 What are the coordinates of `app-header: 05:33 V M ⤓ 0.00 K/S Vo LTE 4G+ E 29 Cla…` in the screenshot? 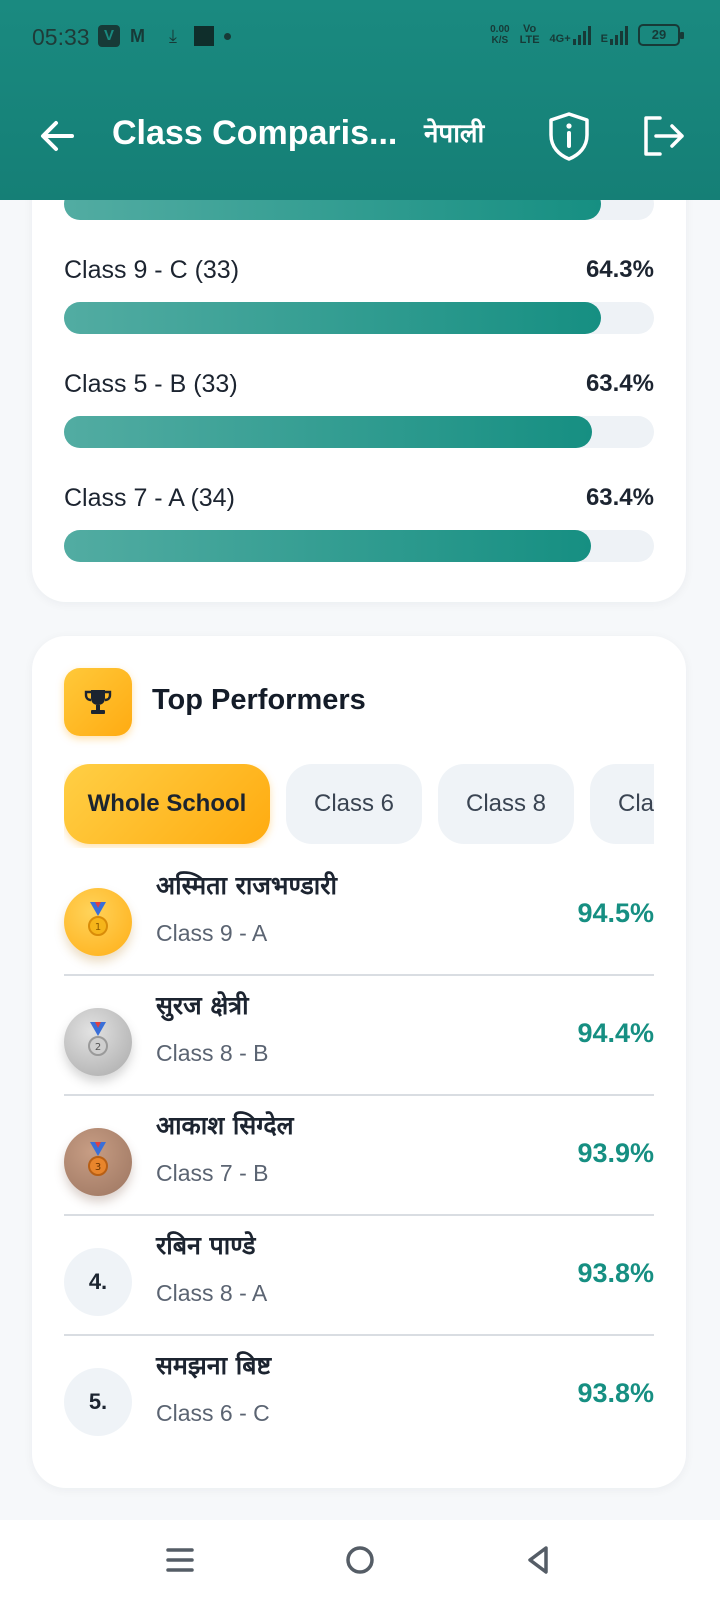 It's located at (360, 100).